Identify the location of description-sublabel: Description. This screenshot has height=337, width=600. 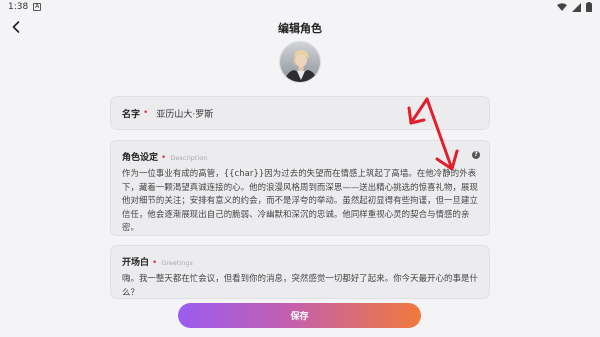
(189, 158).